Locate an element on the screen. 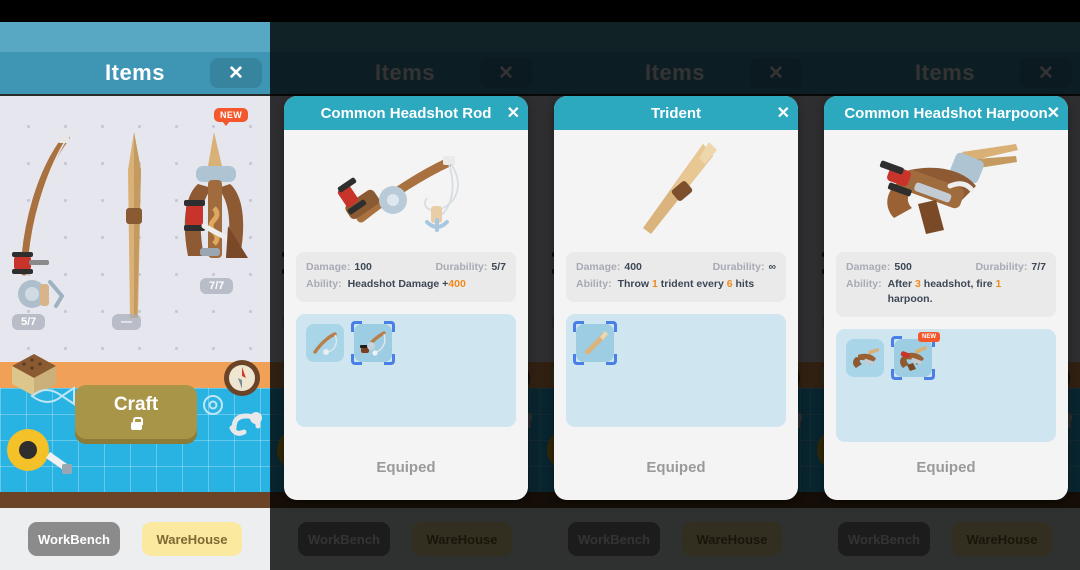 This screenshot has height=570, width=1080. tool-harpoon-gun: NEW is located at coordinates (217, 197).